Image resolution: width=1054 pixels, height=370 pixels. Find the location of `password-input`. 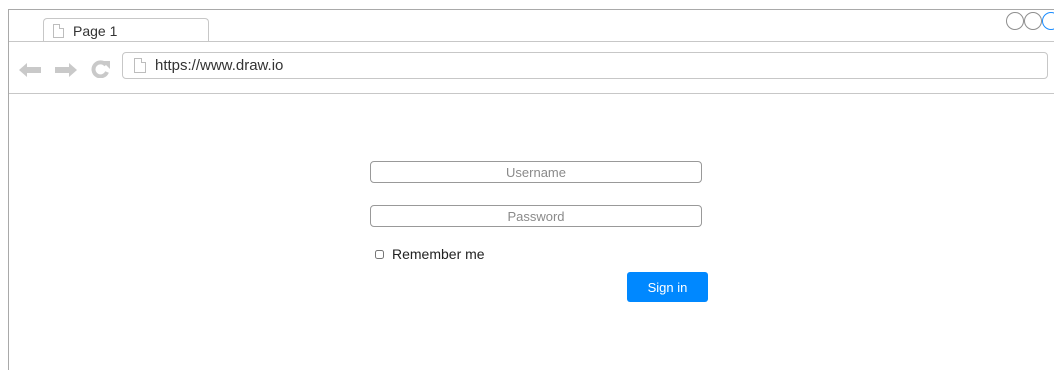

password-input is located at coordinates (536, 216).